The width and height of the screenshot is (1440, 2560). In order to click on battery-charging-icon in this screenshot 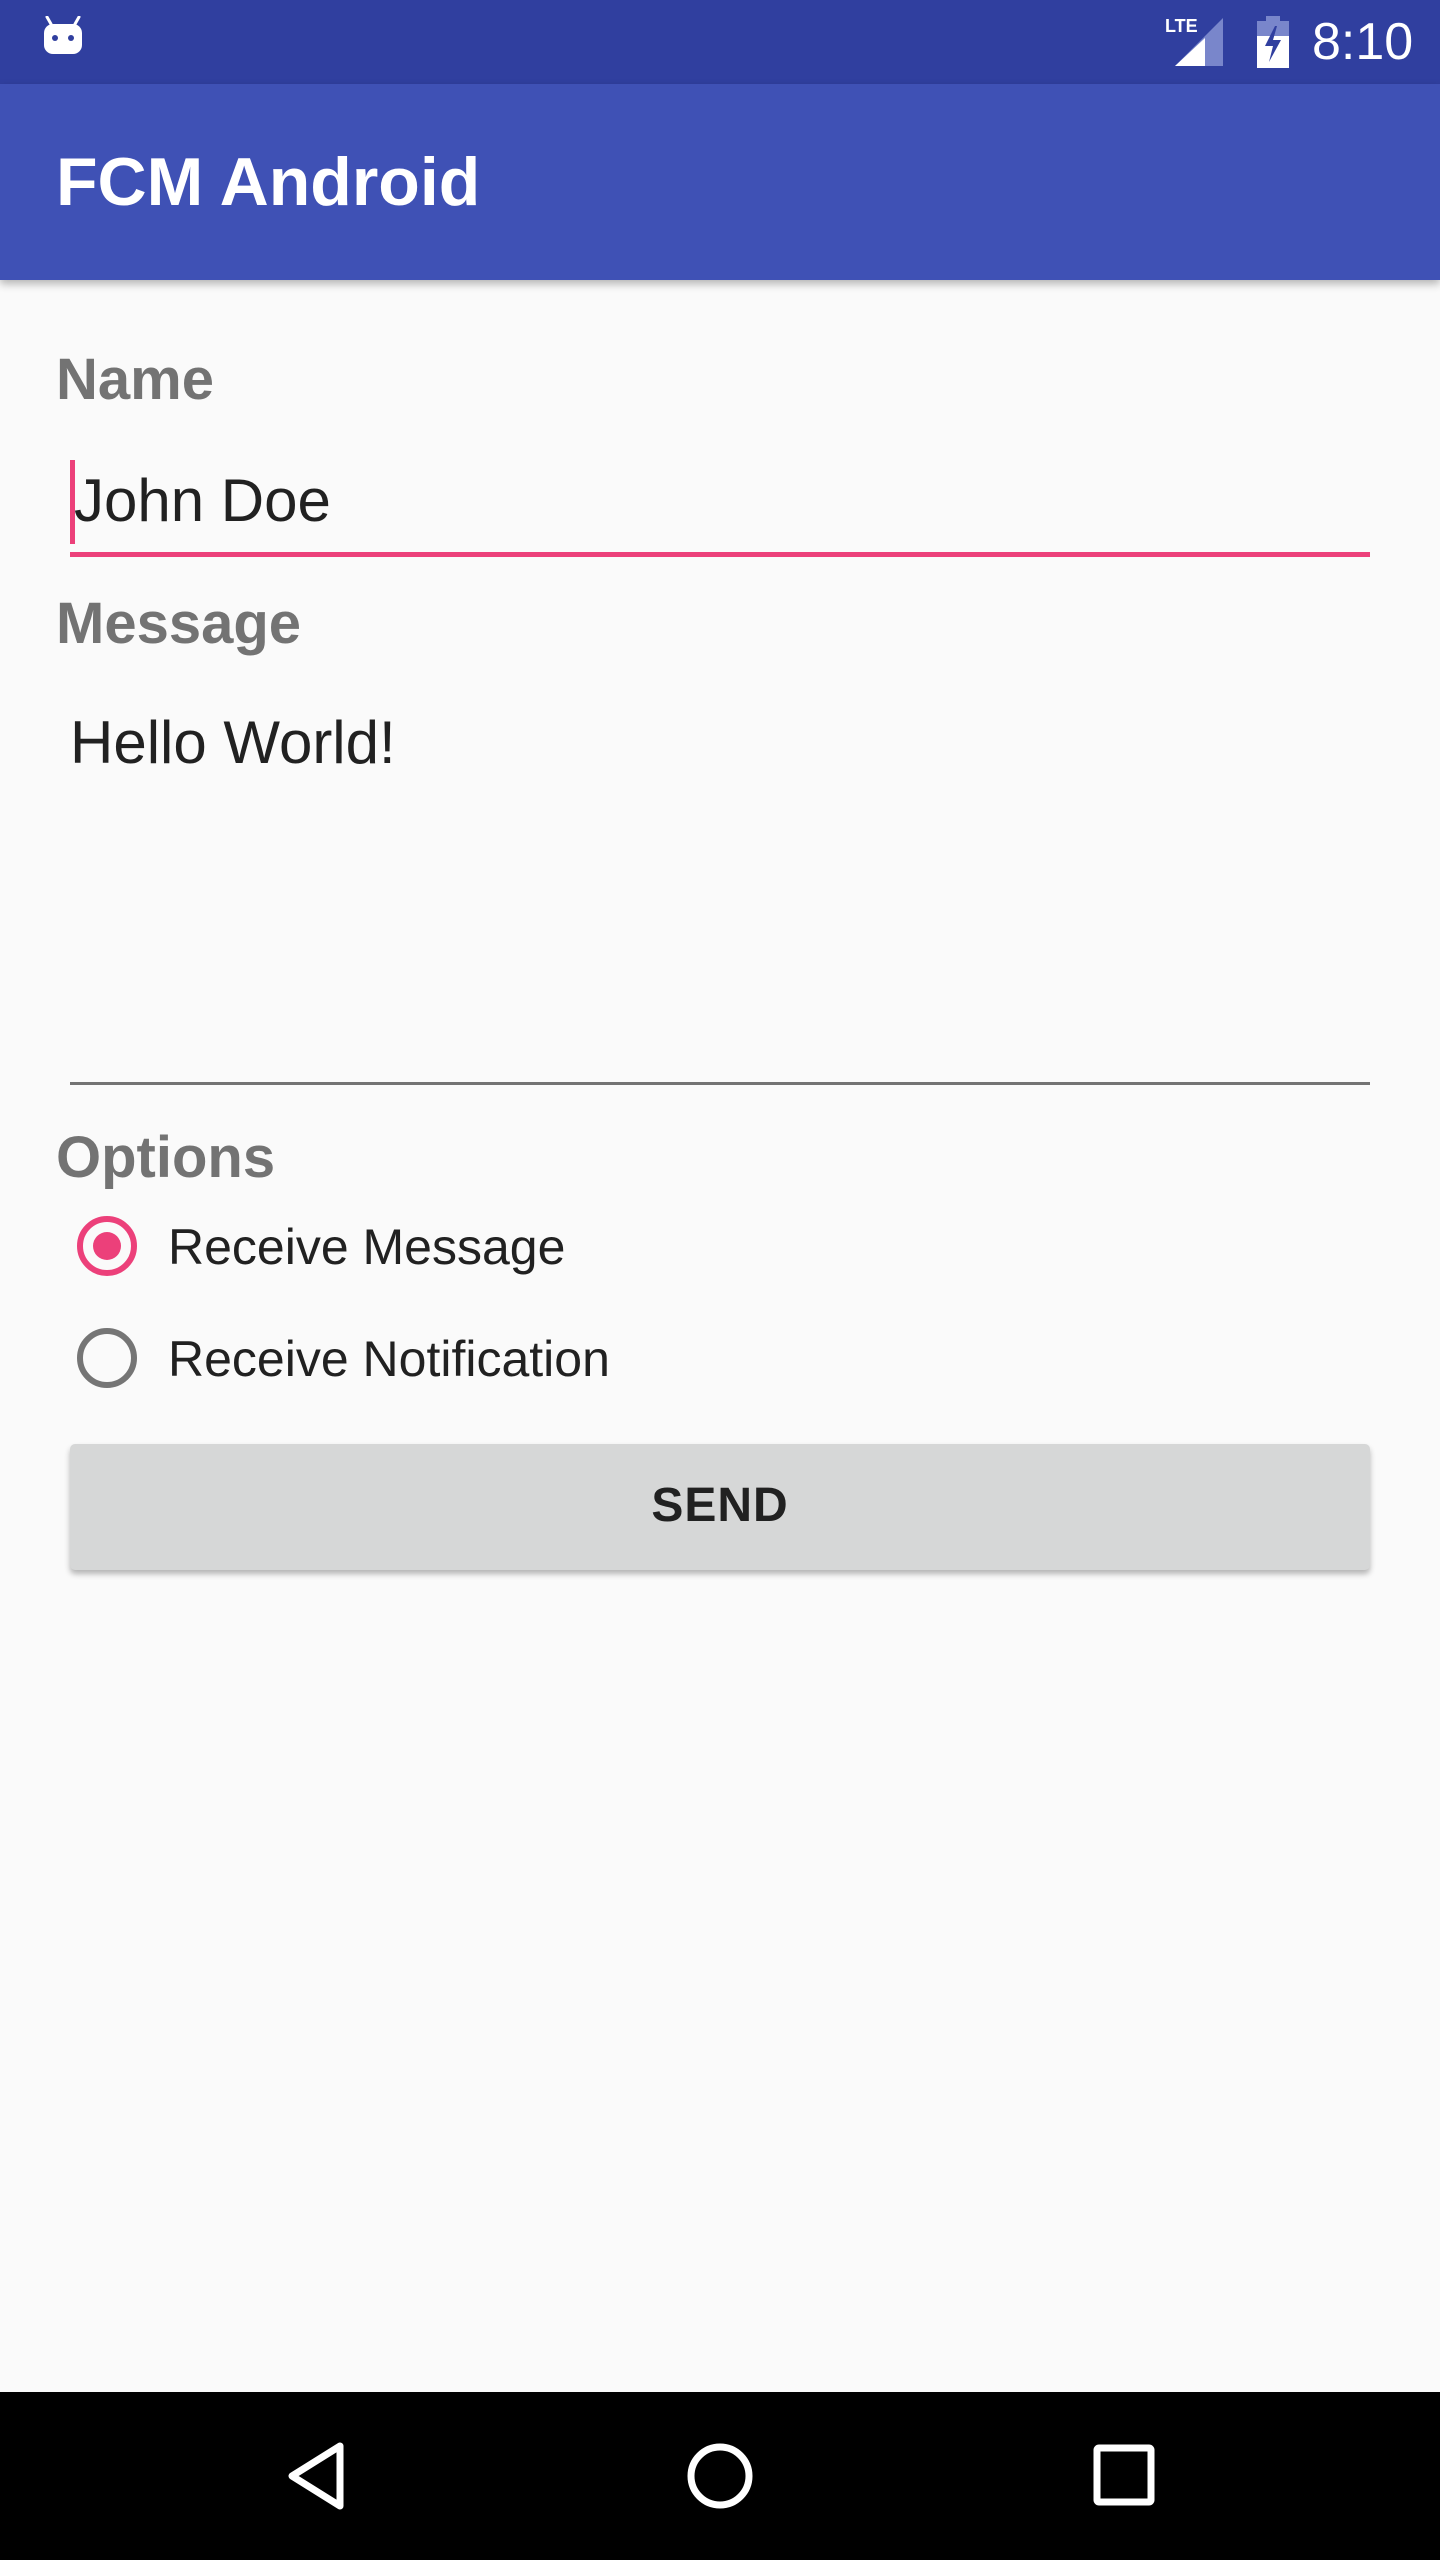, I will do `click(1273, 42)`.